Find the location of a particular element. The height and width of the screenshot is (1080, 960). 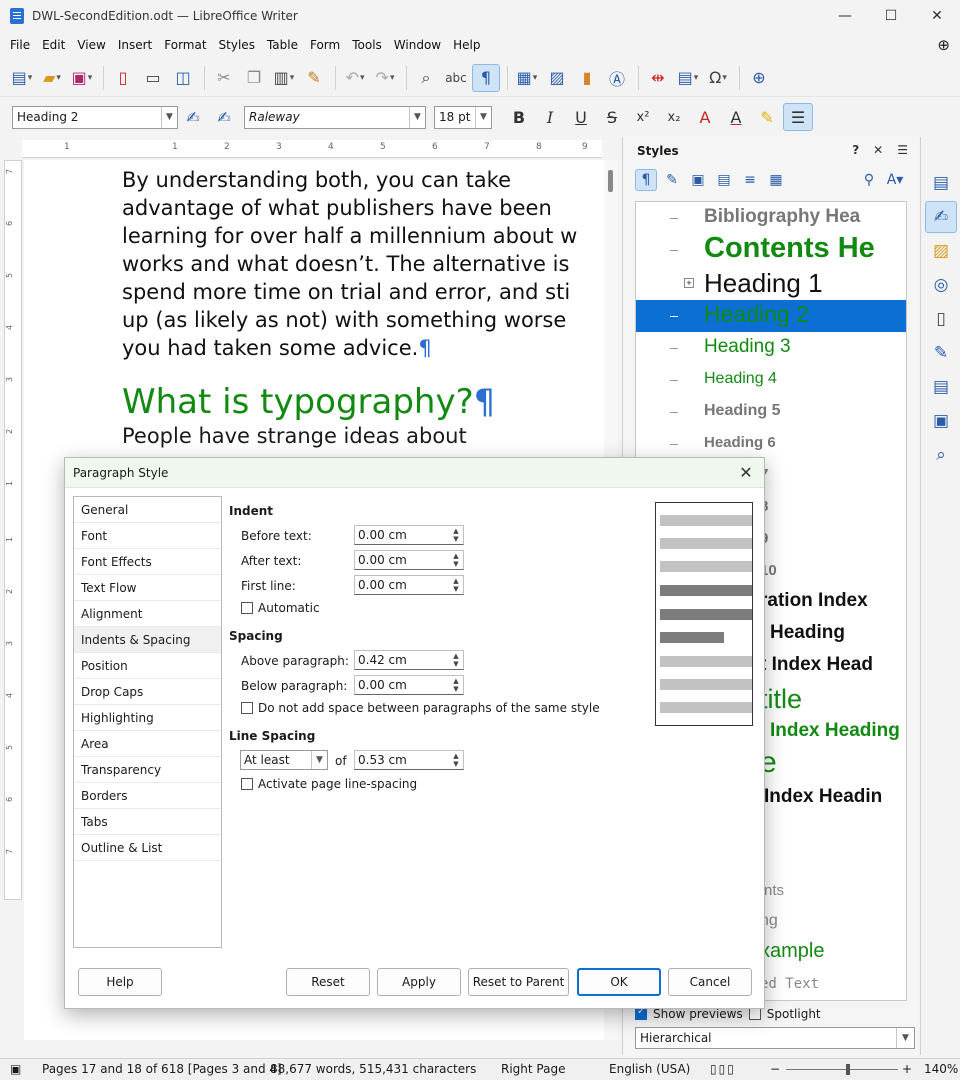

find-replace-icon: ⌕ is located at coordinates (426, 78).